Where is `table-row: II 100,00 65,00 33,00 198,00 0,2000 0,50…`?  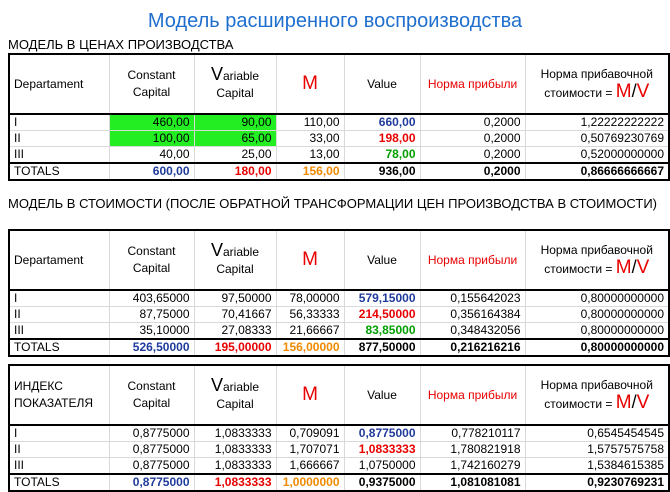 table-row: II 100,00 65,00 33,00 198,00 0,2000 0,50… is located at coordinates (338, 138).